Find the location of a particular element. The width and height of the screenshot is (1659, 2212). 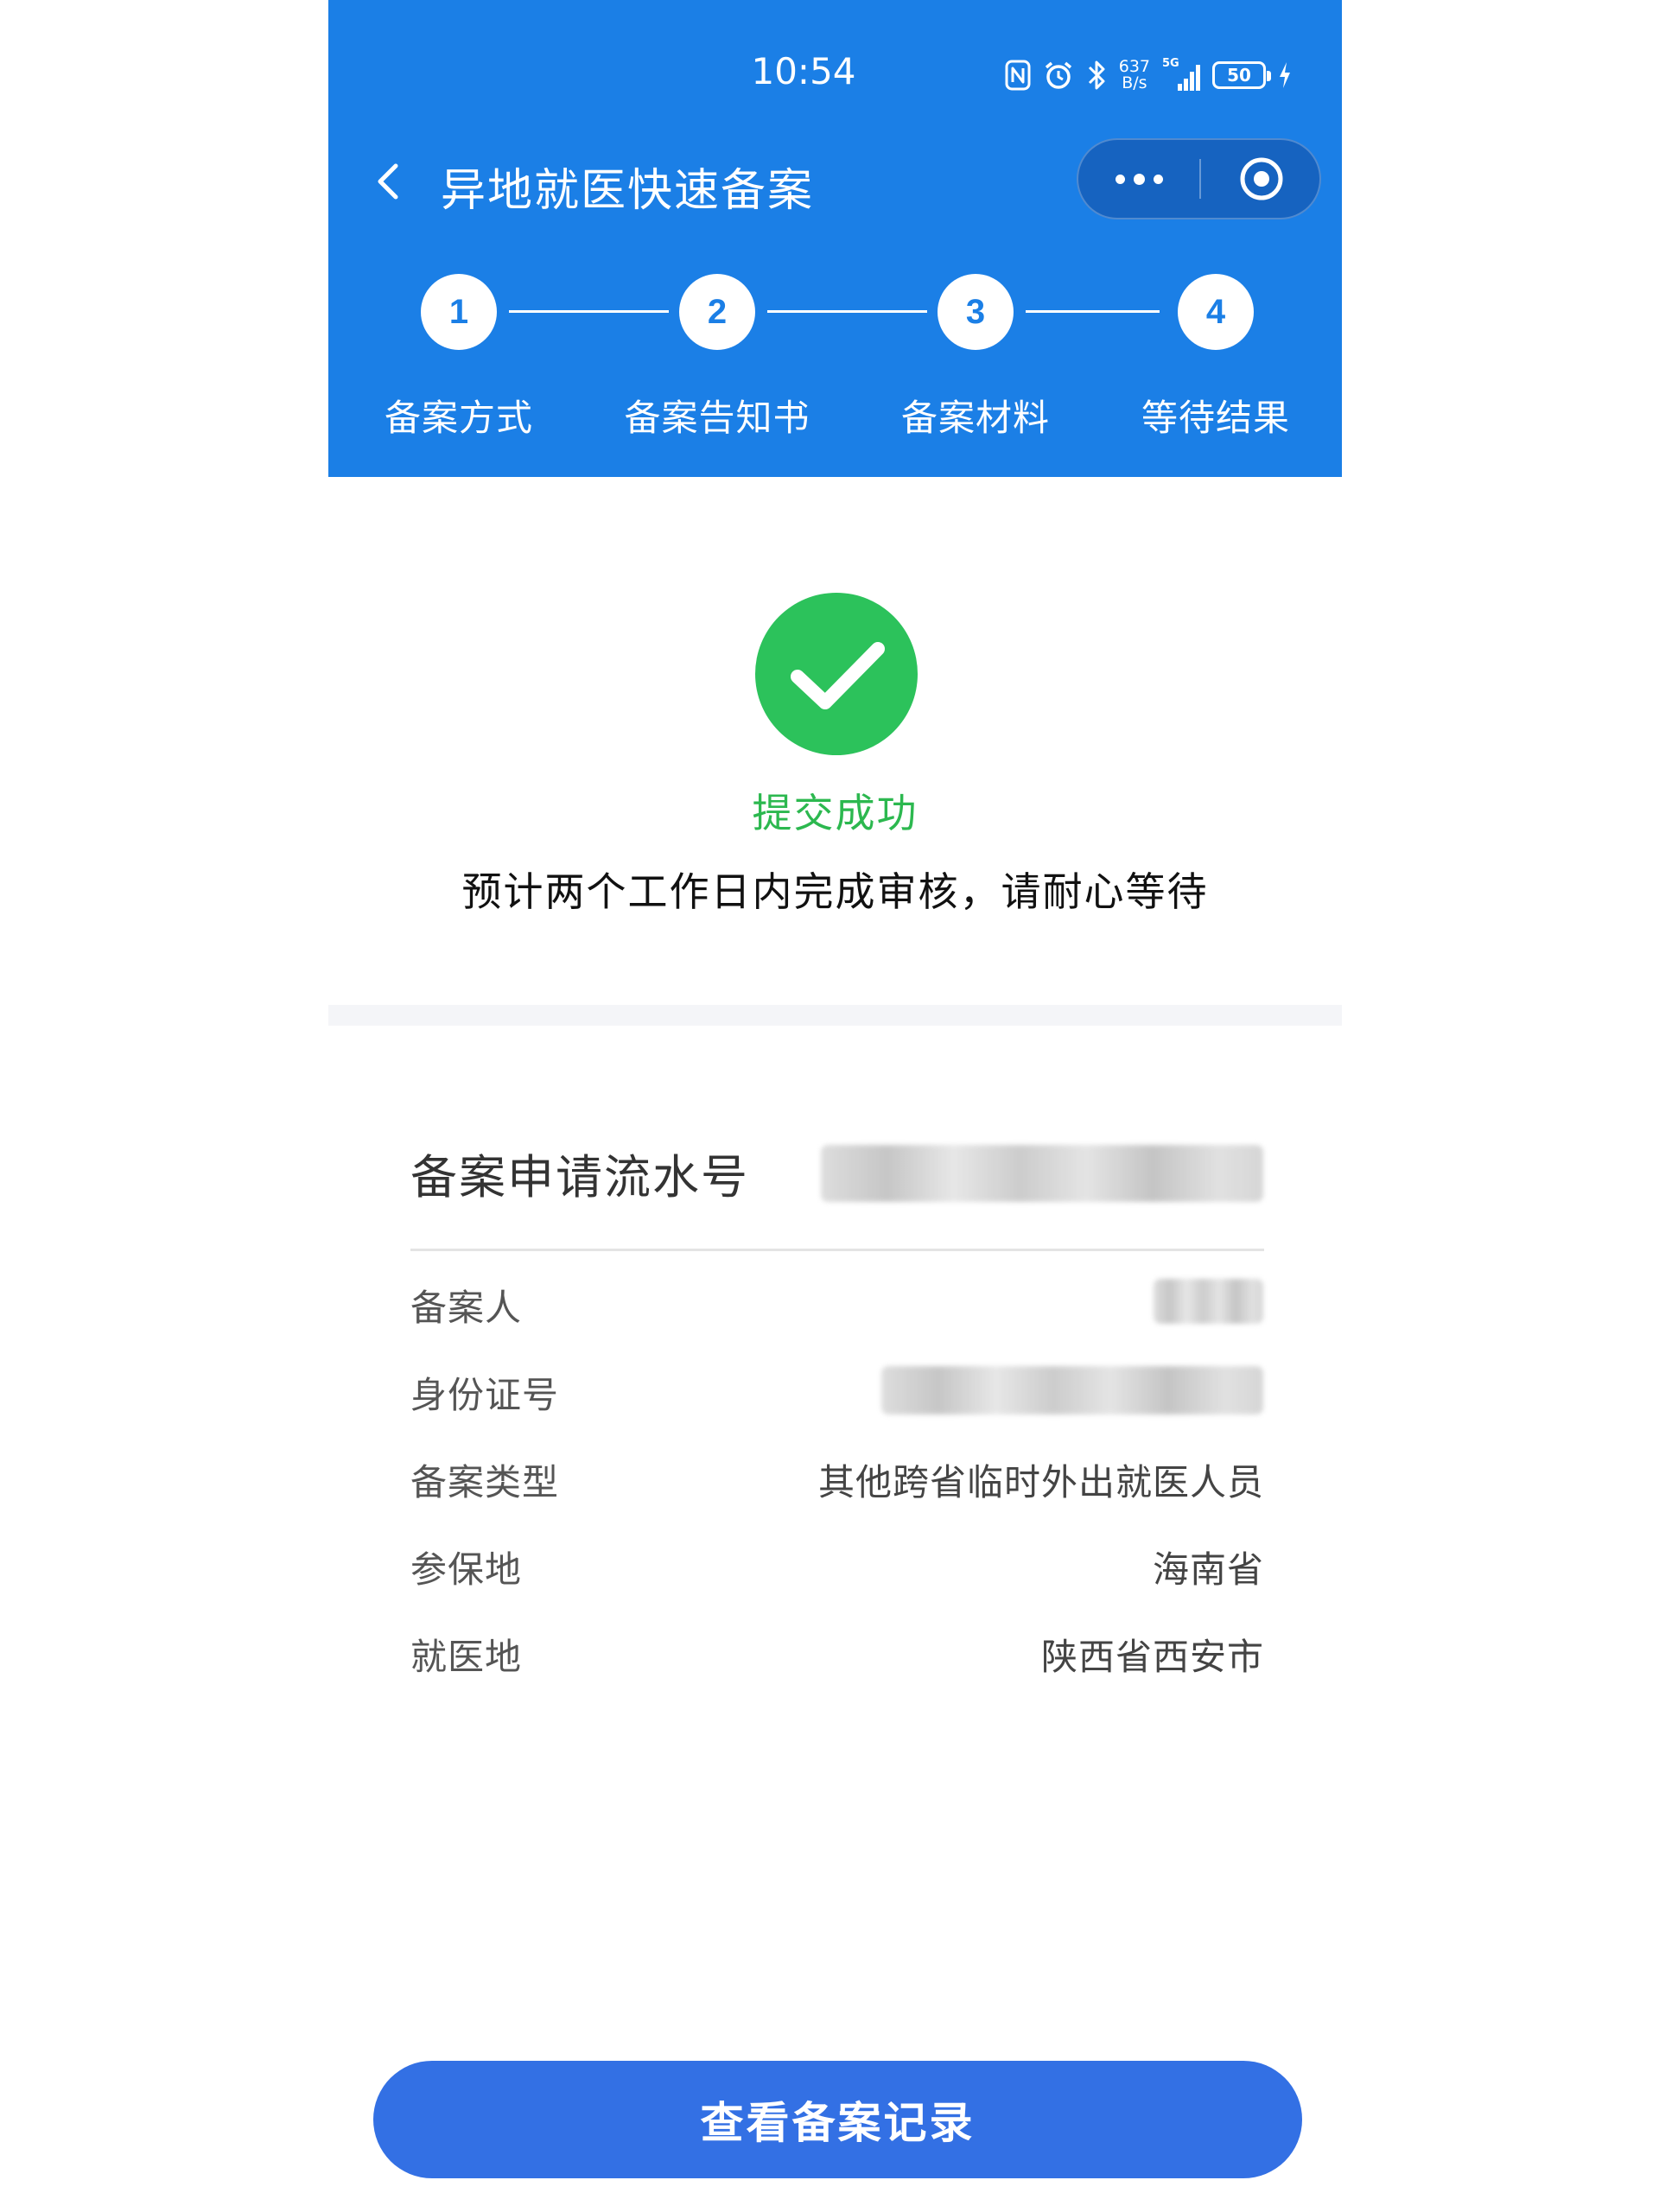

step-2-circle: 2 is located at coordinates (717, 312).